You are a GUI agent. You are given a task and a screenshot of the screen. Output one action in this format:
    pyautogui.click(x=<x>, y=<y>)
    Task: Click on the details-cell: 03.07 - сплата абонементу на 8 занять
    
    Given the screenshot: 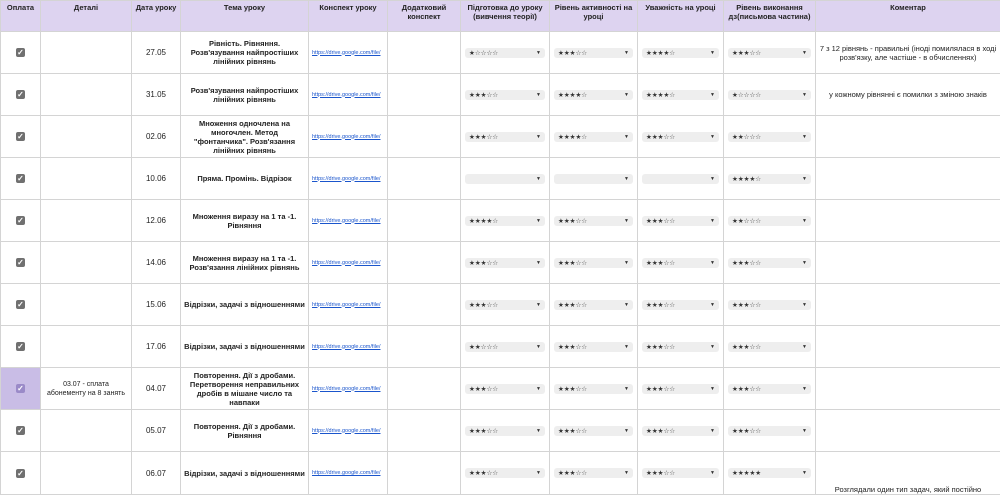 What is the action you would take?
    pyautogui.click(x=86, y=389)
    